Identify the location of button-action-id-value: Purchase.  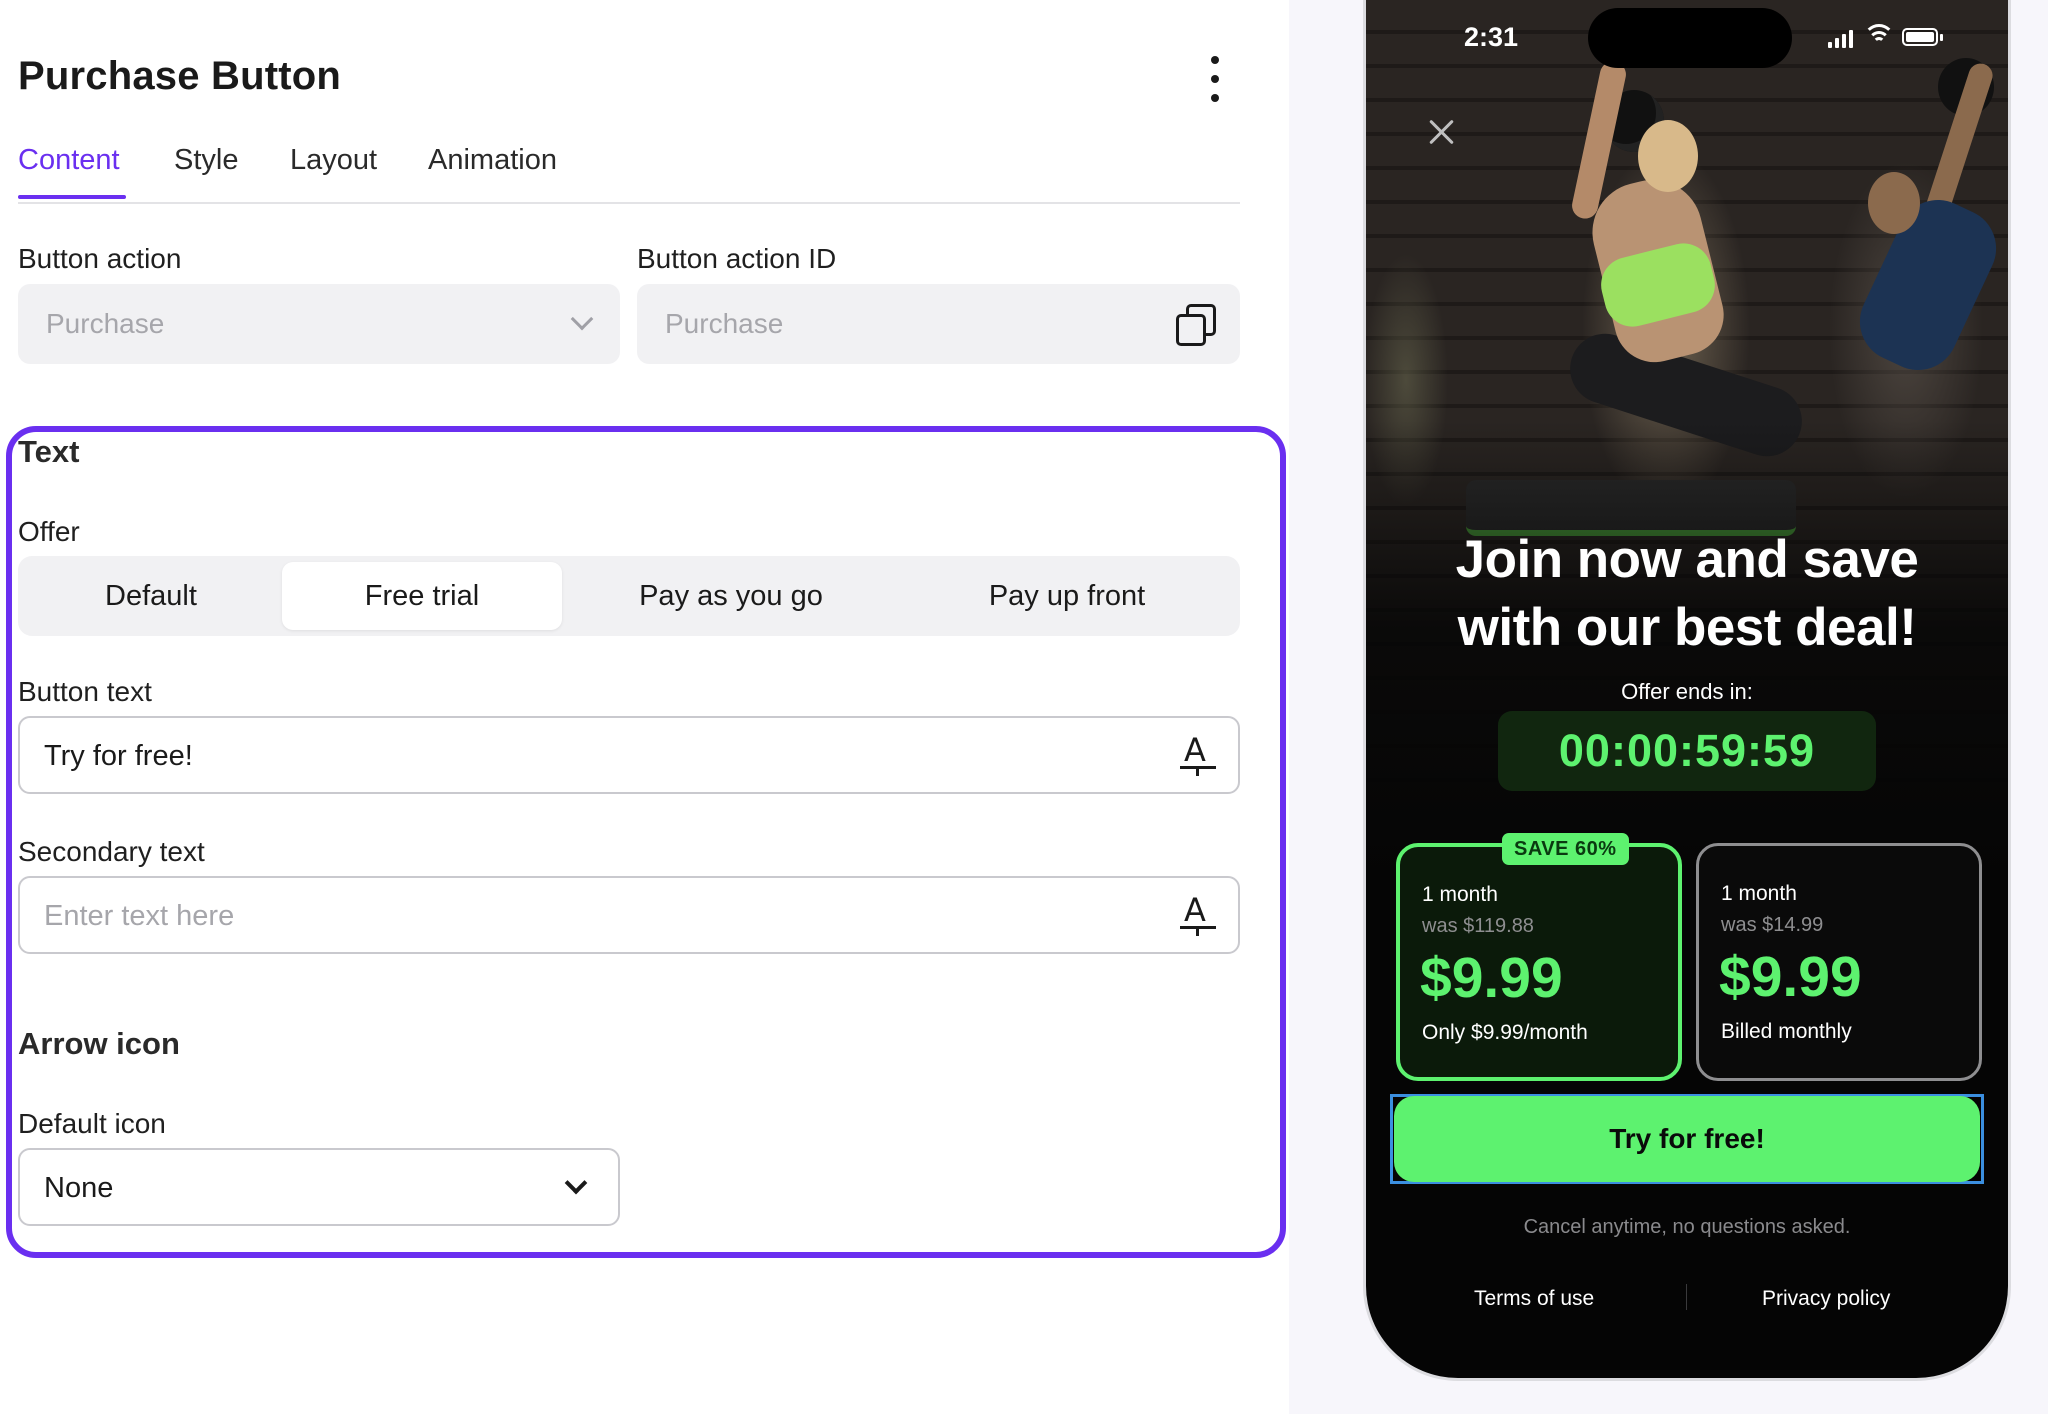
(724, 323).